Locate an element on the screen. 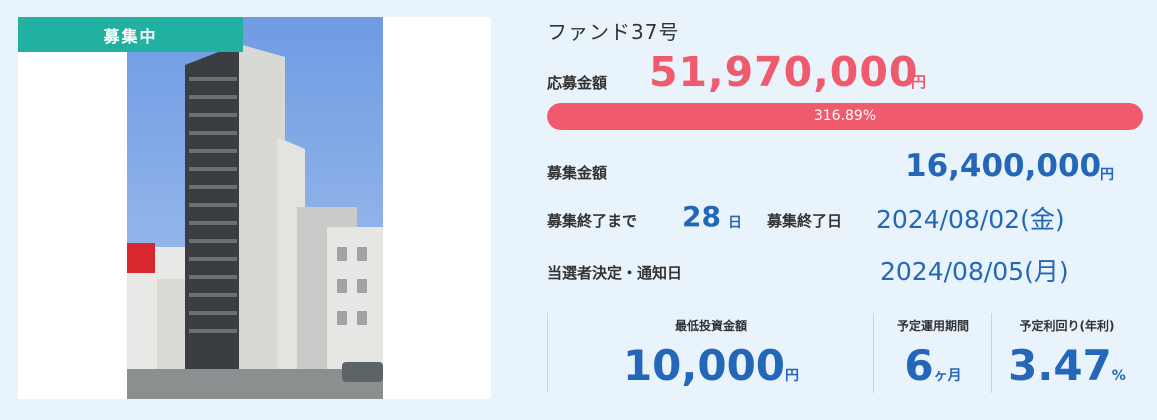 This screenshot has height=420, width=1157. operation-period-value-wrap: 6ヶ月 is located at coordinates (933, 365).